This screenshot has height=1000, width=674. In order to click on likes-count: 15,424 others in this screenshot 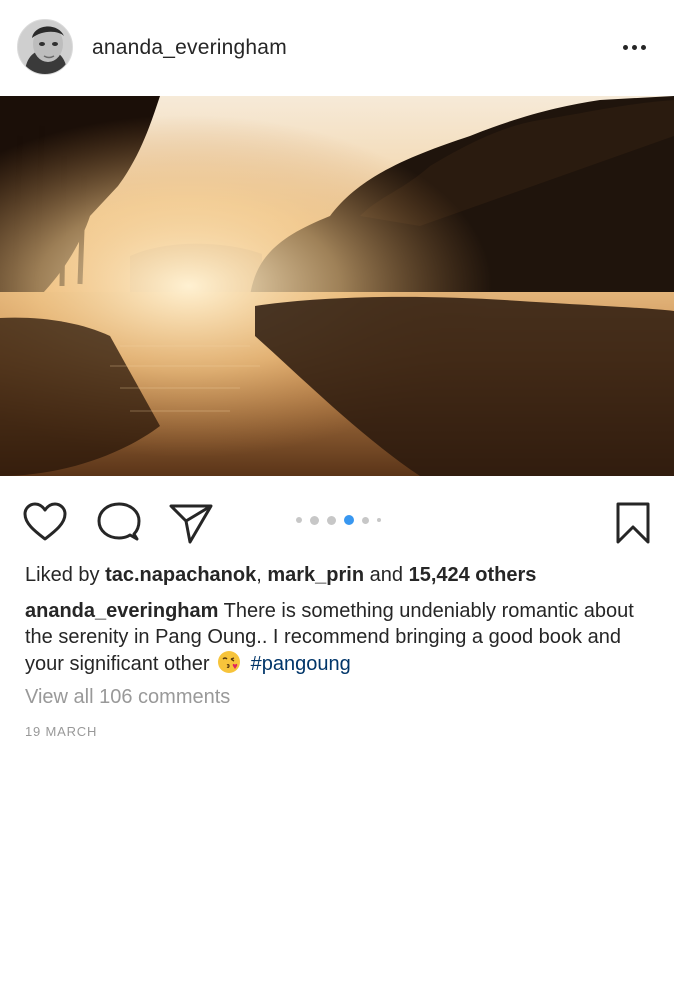, I will do `click(473, 575)`.